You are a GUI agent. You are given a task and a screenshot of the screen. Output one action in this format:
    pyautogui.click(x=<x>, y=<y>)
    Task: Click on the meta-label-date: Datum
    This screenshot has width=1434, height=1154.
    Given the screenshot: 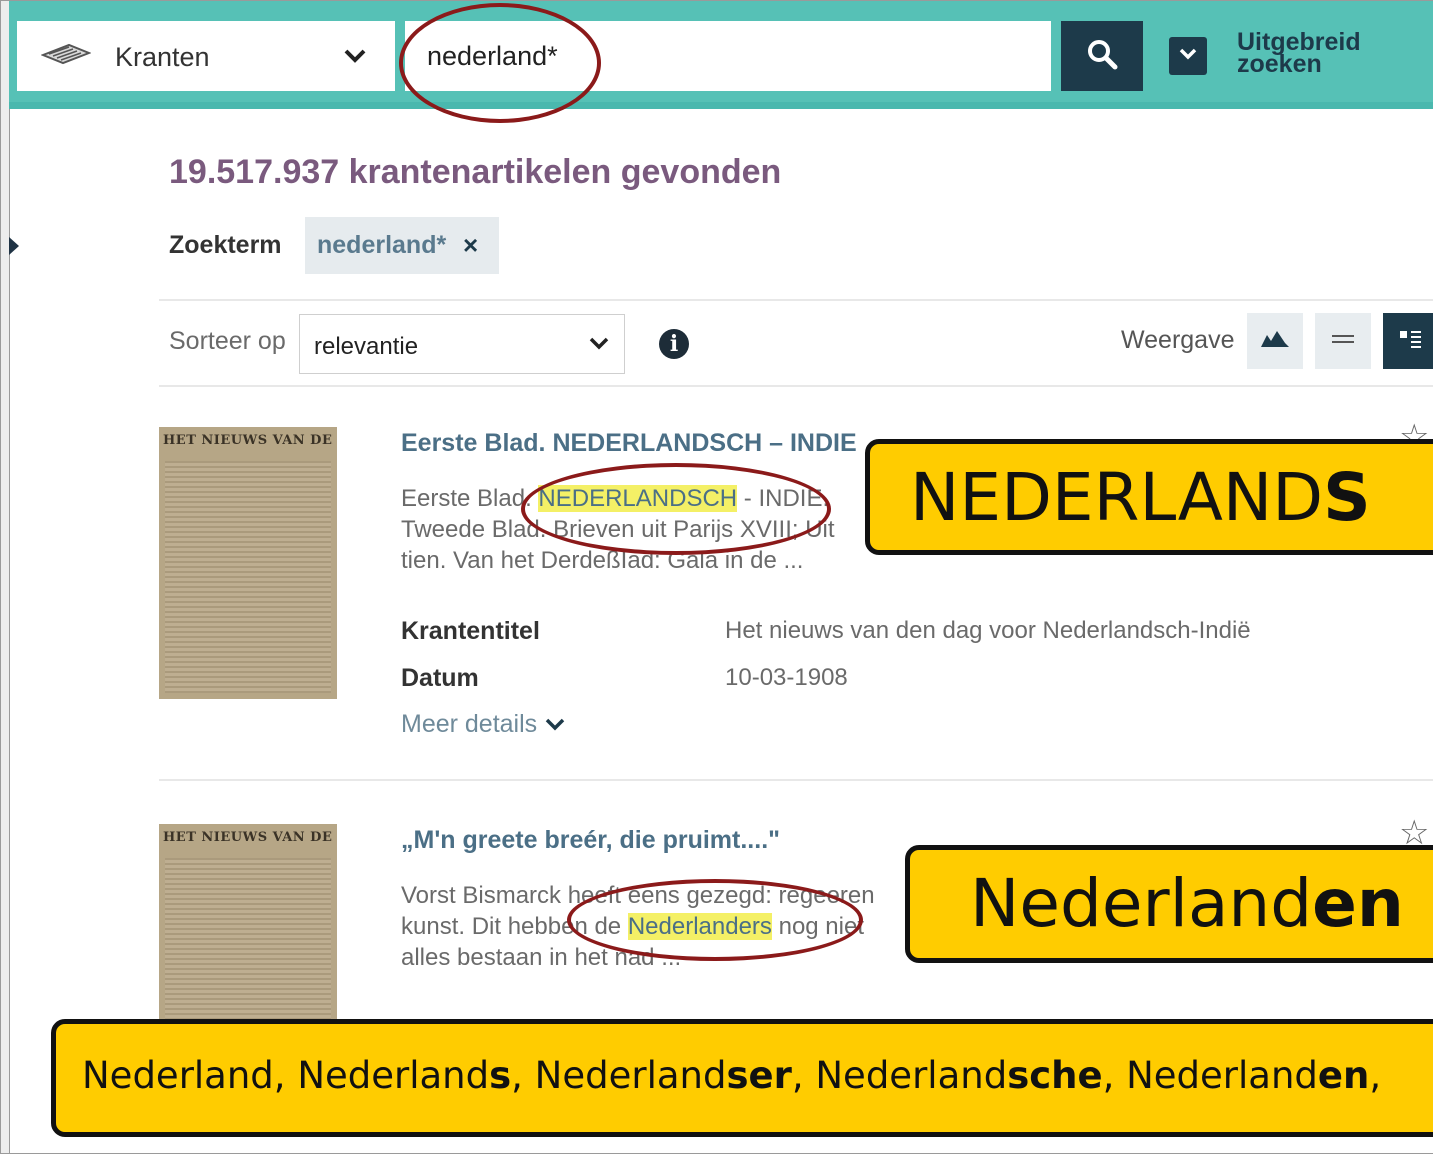 What is the action you would take?
    pyautogui.click(x=440, y=678)
    